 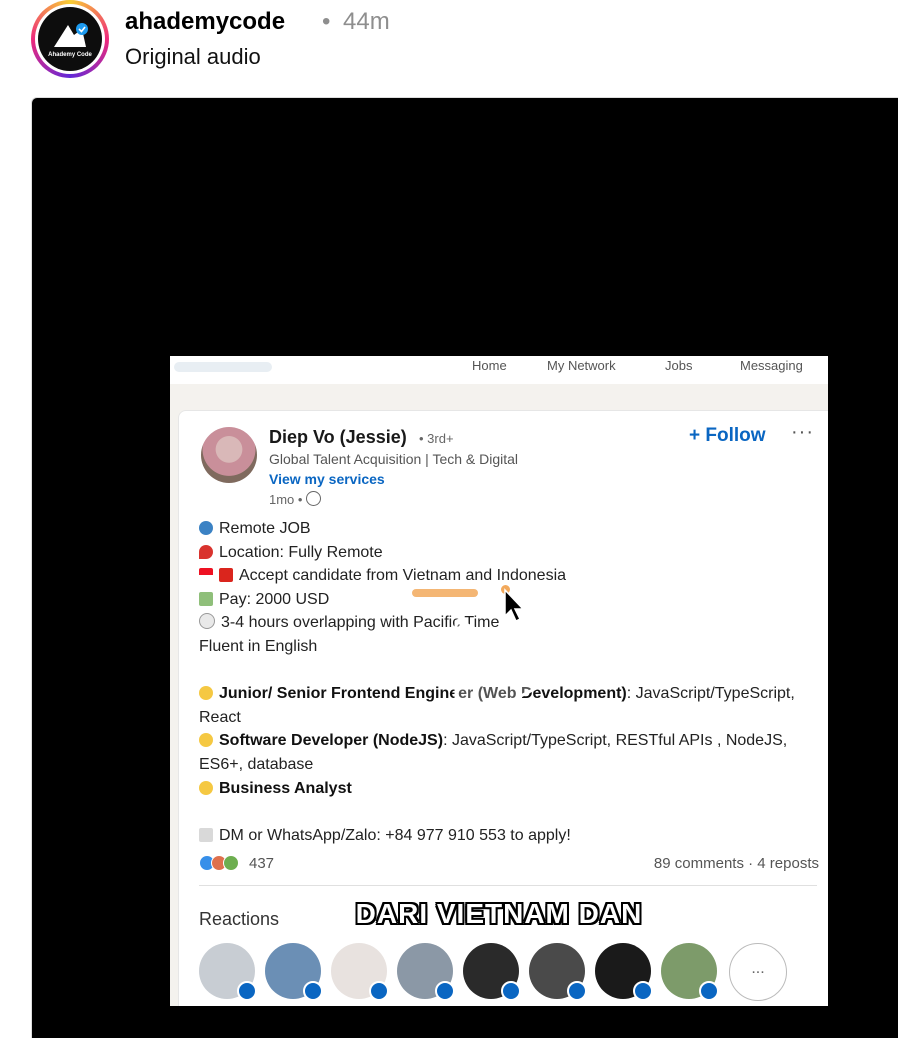 I want to click on nav-jobs: Jobs, so click(x=679, y=365).